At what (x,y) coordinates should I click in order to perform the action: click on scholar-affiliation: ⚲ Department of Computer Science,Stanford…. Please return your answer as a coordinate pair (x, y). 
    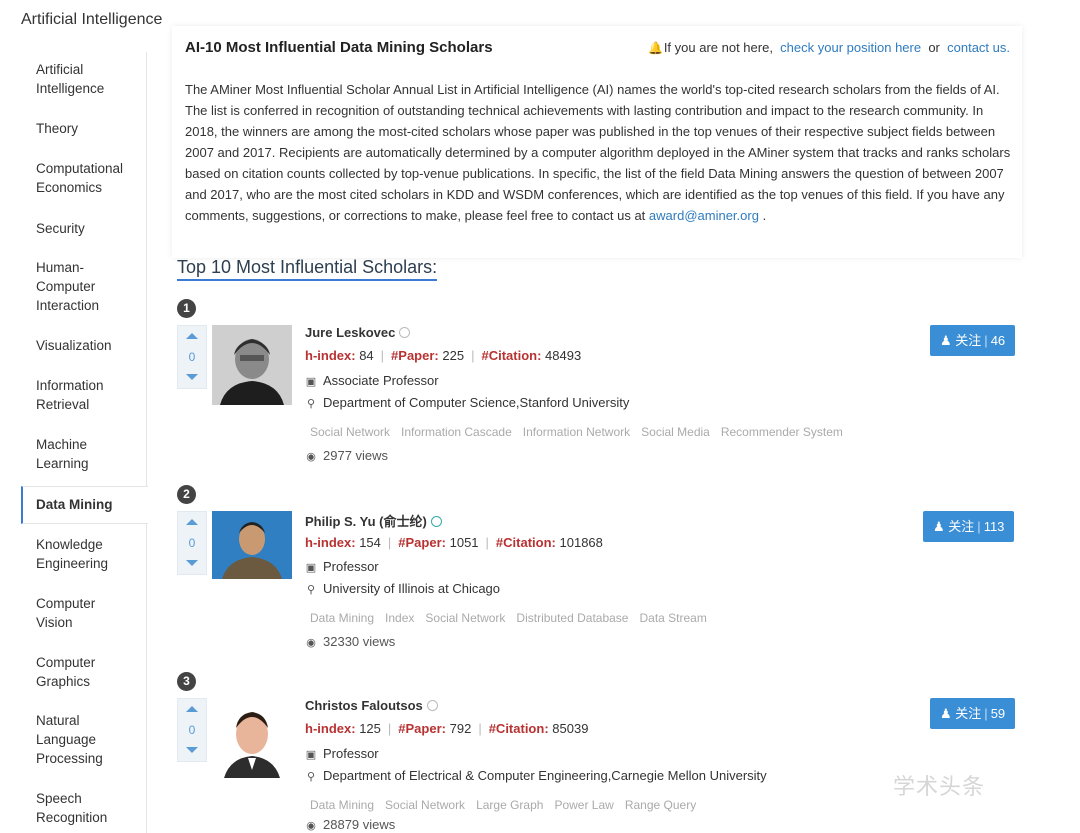
    Looking at the image, I should click on (468, 402).